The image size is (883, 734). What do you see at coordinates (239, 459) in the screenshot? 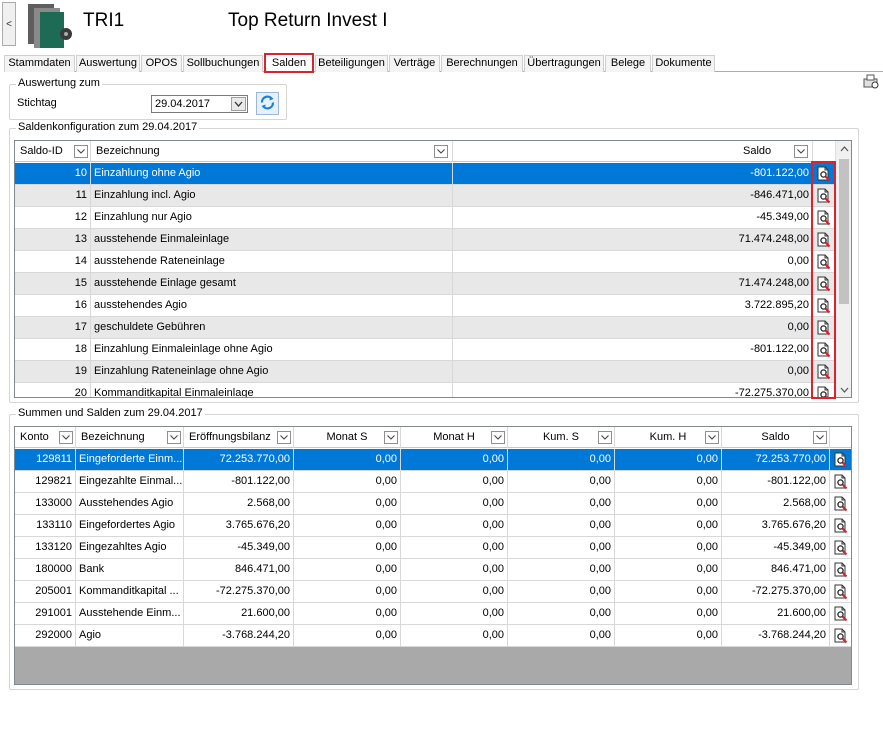
I see `cell-eb: 72.253.770,00` at bounding box center [239, 459].